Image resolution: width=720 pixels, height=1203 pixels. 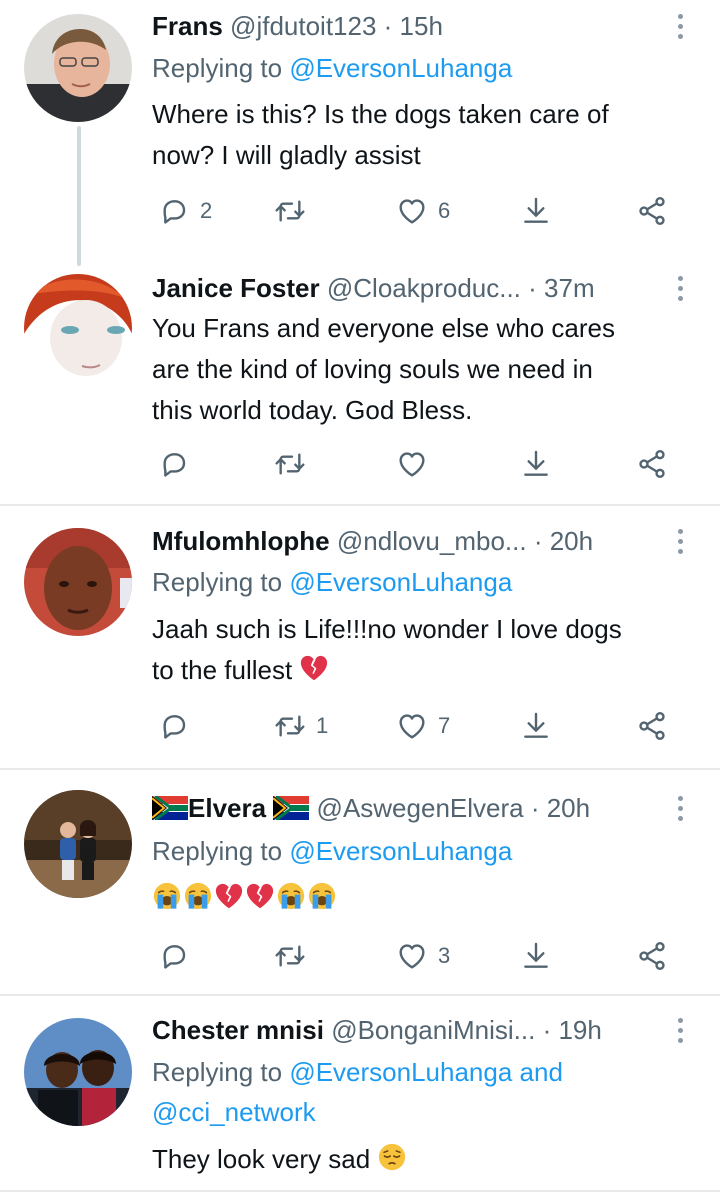 What do you see at coordinates (360, 1191) in the screenshot?
I see `divider` at bounding box center [360, 1191].